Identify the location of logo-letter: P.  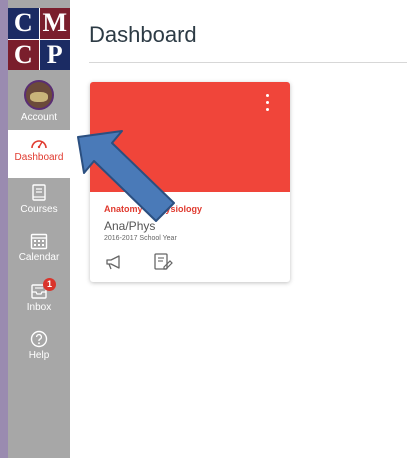
(54, 54).